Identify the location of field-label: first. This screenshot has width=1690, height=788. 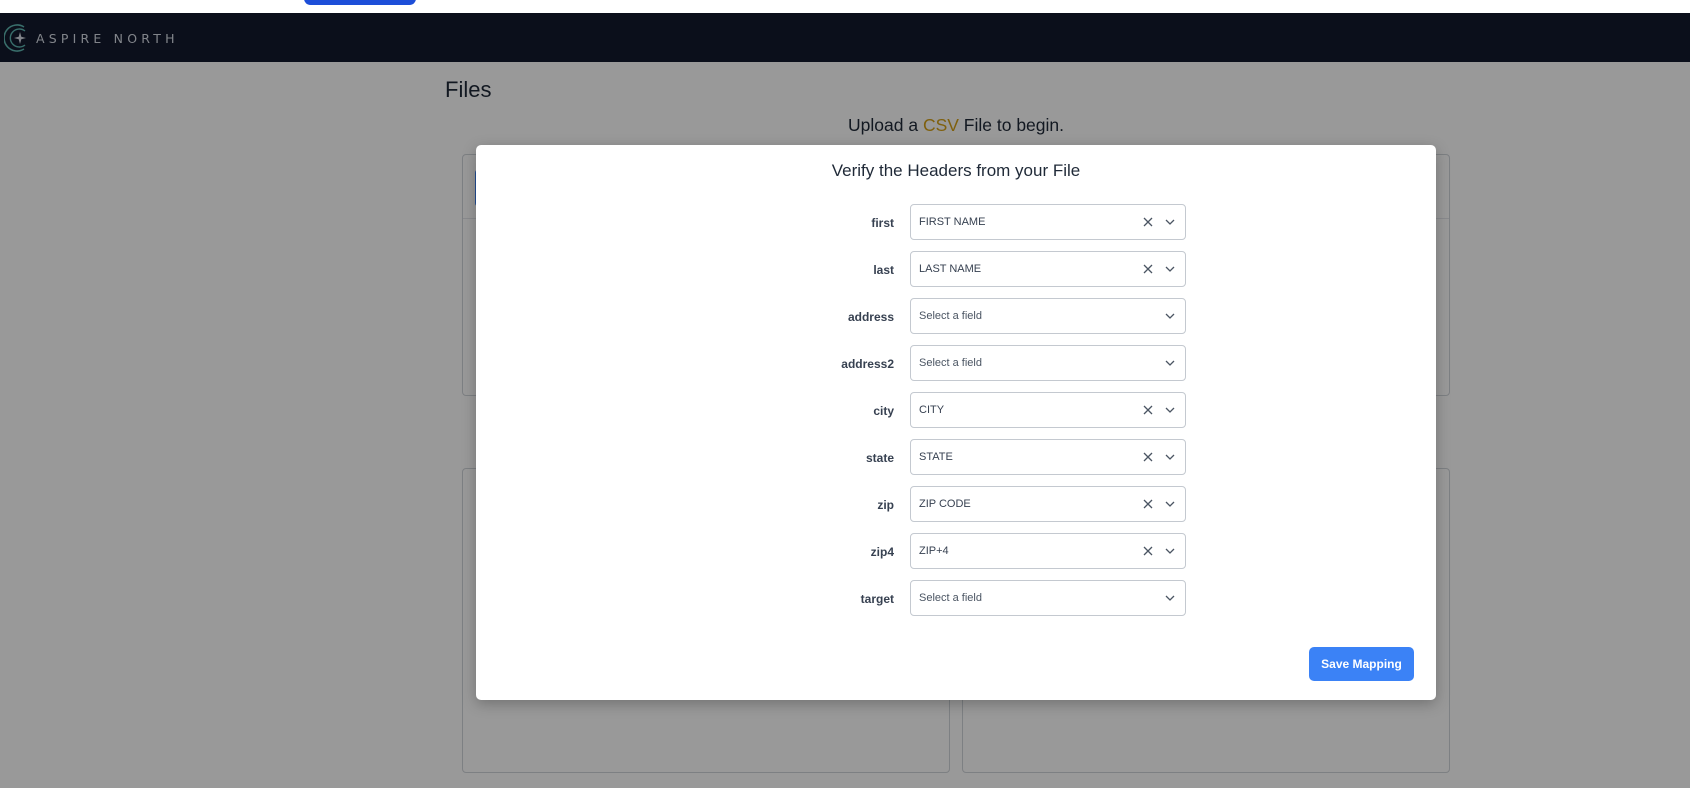
(882, 223).